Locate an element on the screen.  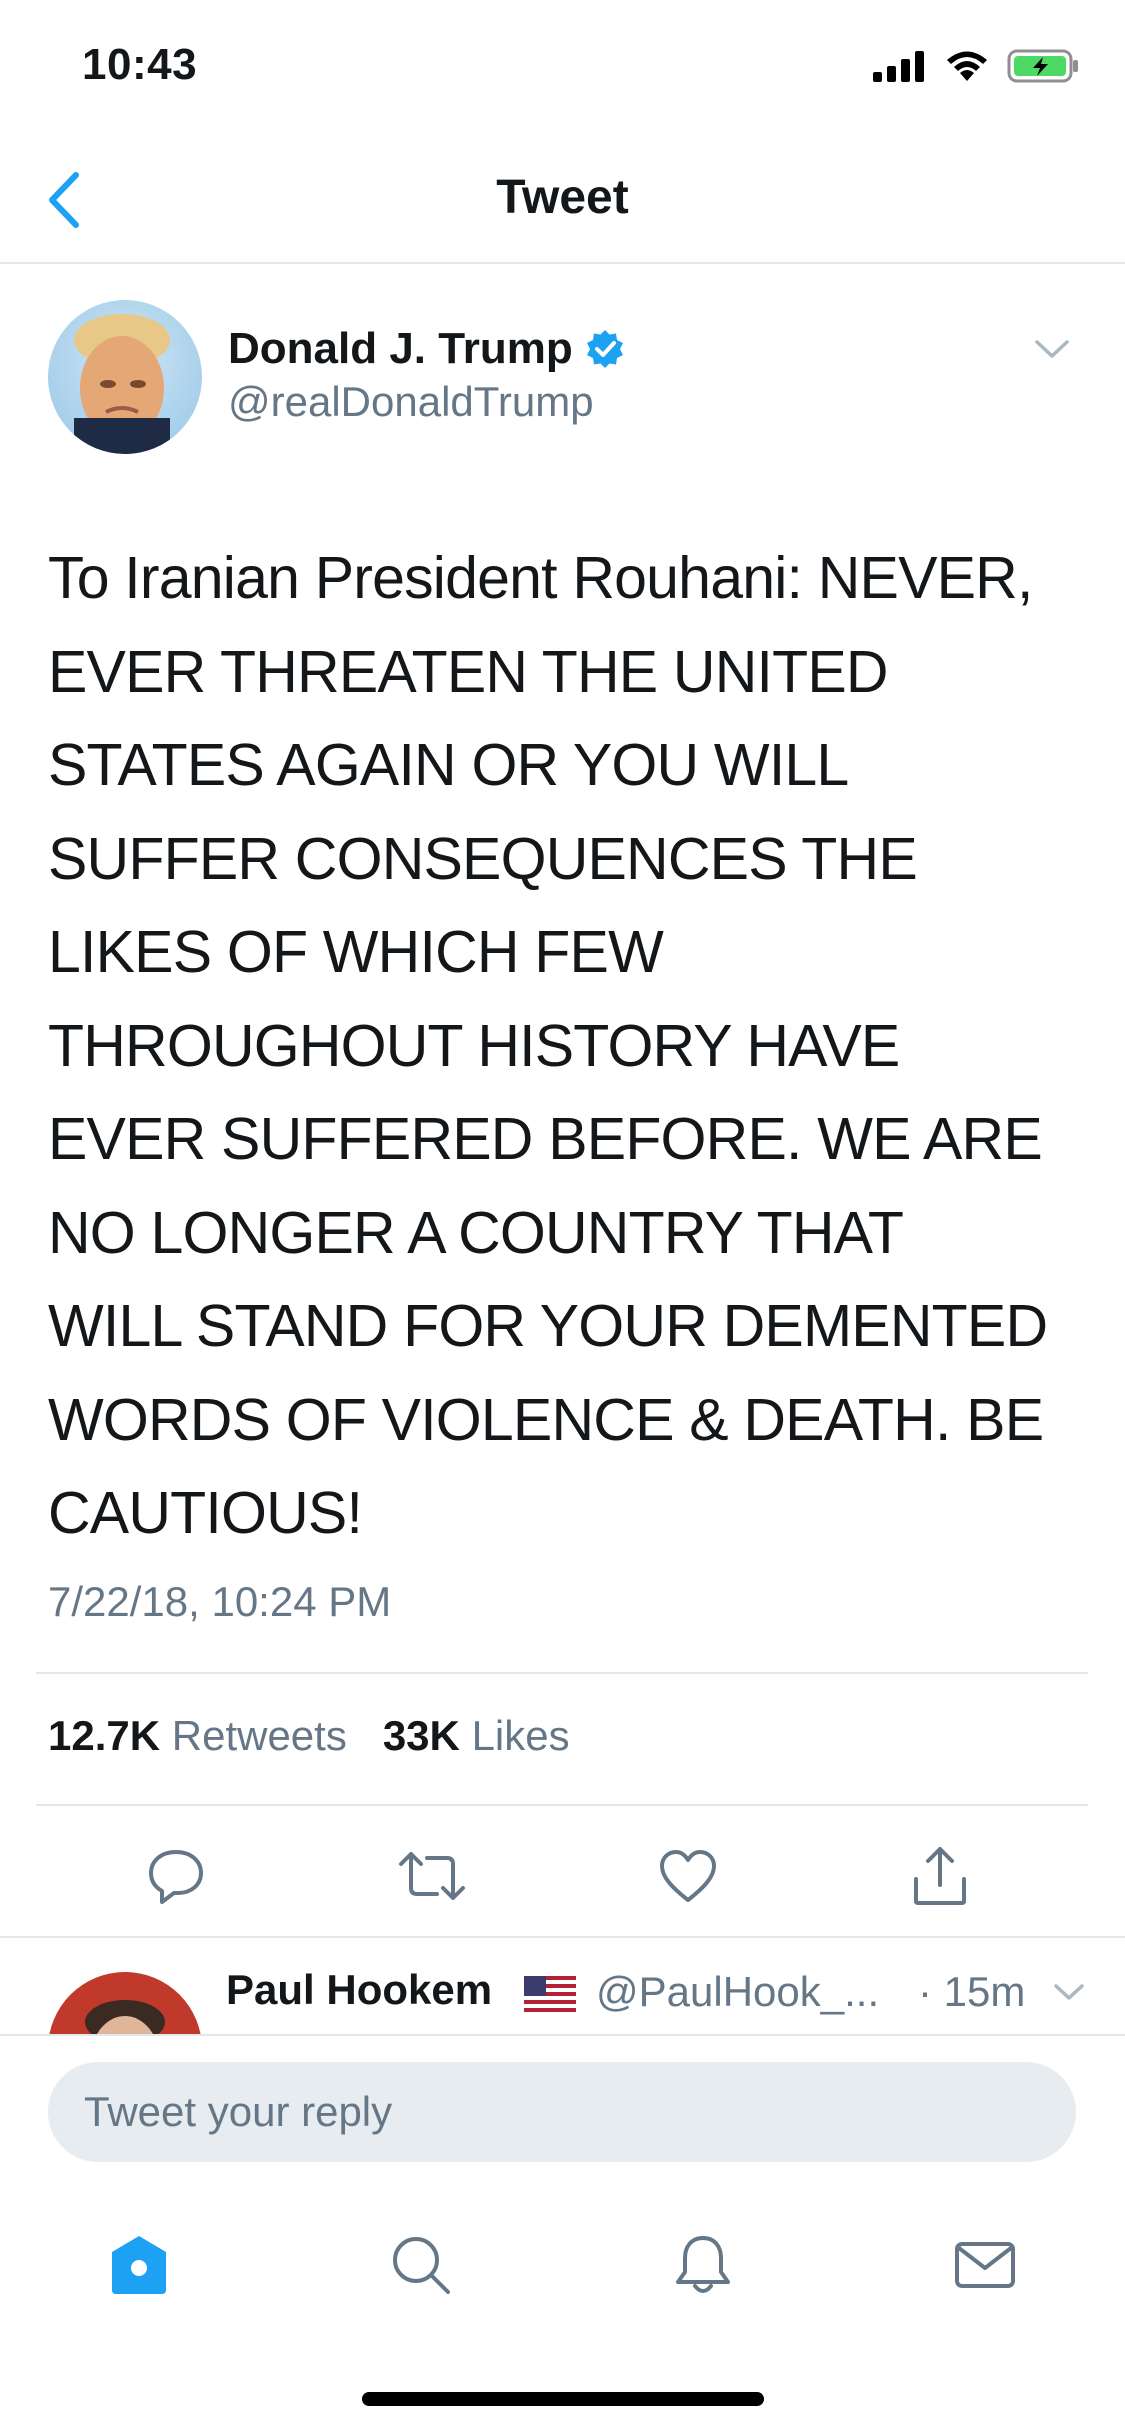
likes-label: Likes is located at coordinates (520, 1735).